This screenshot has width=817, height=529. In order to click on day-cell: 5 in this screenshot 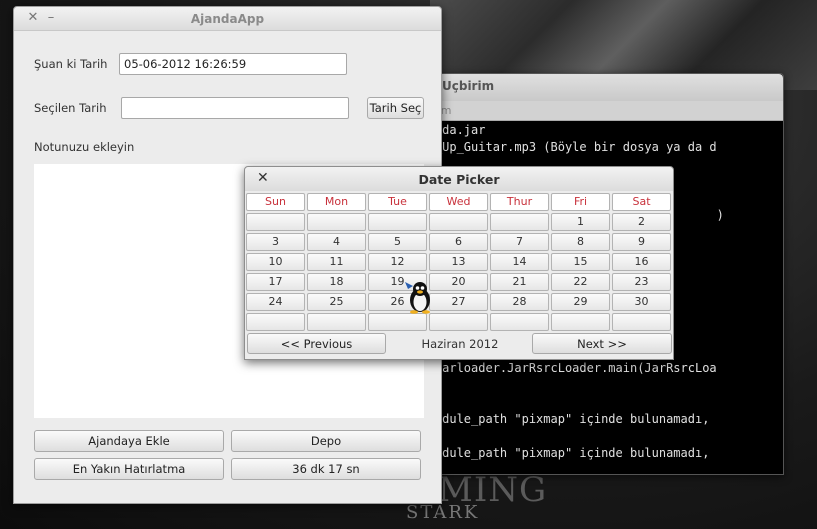, I will do `click(397, 242)`.